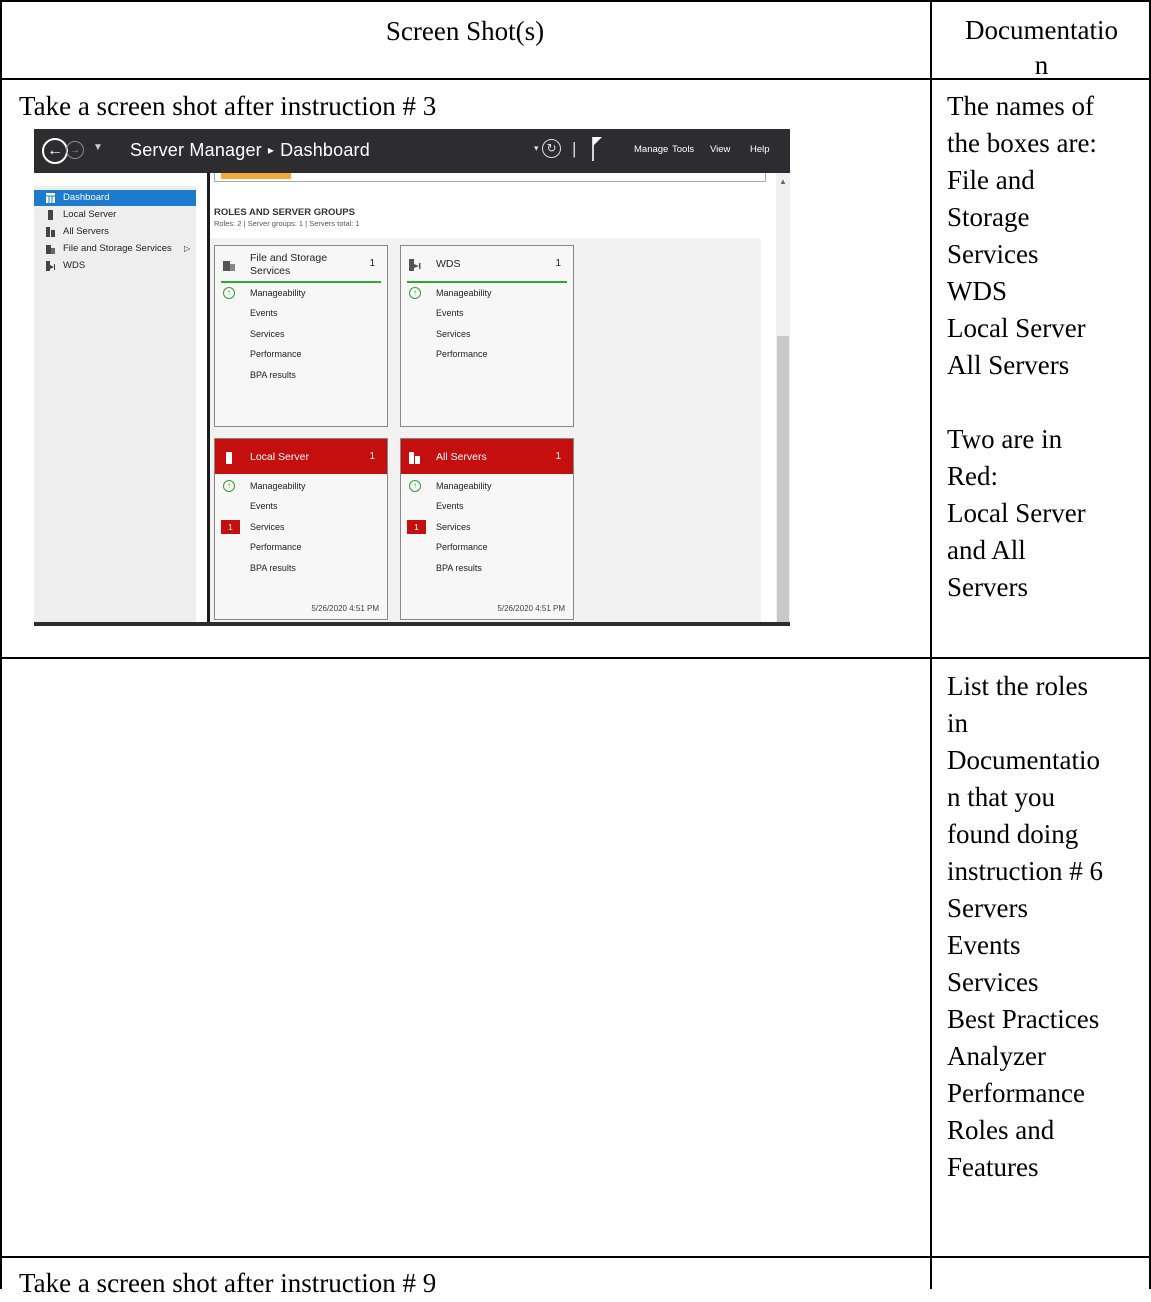 This screenshot has width=1151, height=1302. What do you see at coordinates (986, 550) in the screenshot?
I see `doc-line: and All` at bounding box center [986, 550].